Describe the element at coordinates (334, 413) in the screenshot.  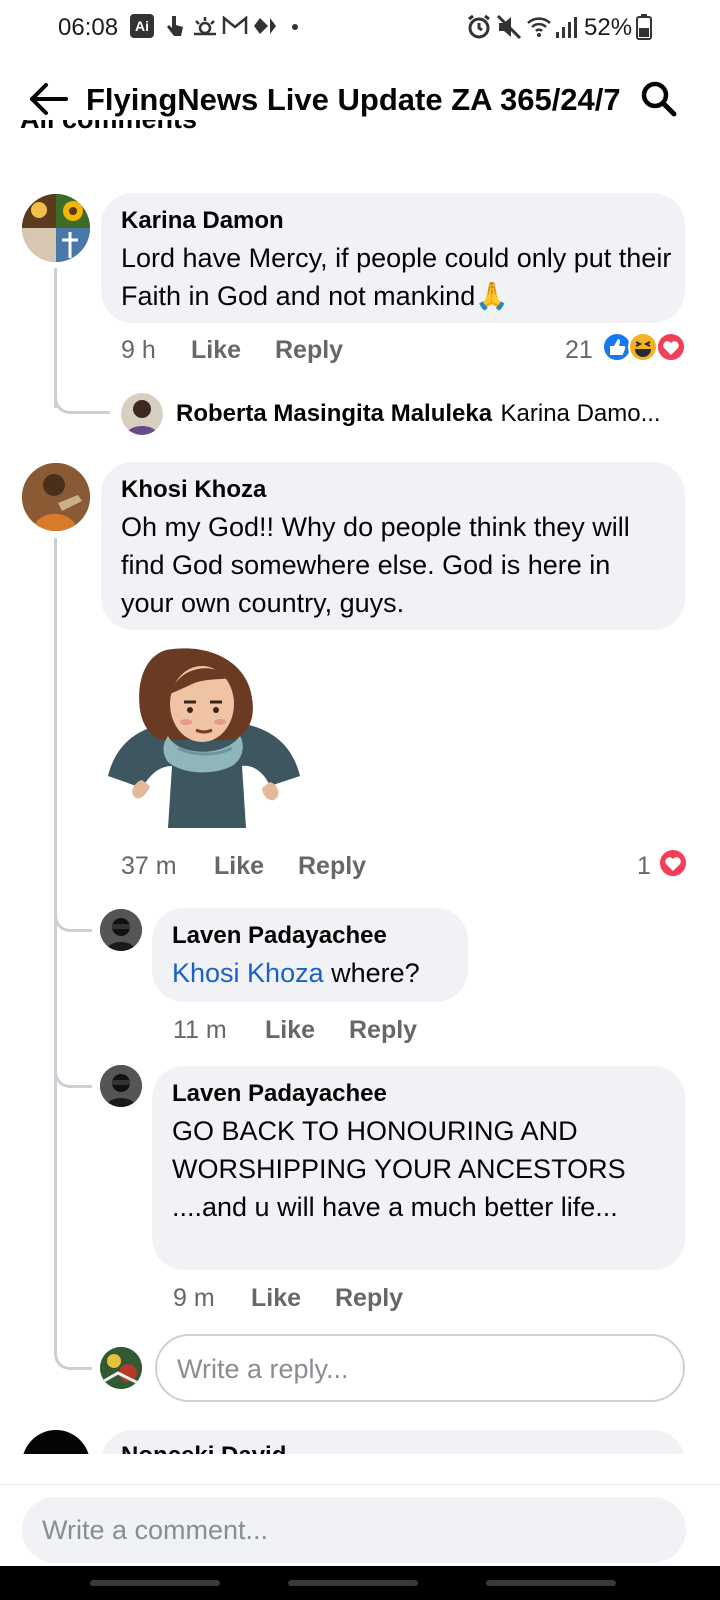
I see `reply-author: Roberta Masingita Maluleka` at that location.